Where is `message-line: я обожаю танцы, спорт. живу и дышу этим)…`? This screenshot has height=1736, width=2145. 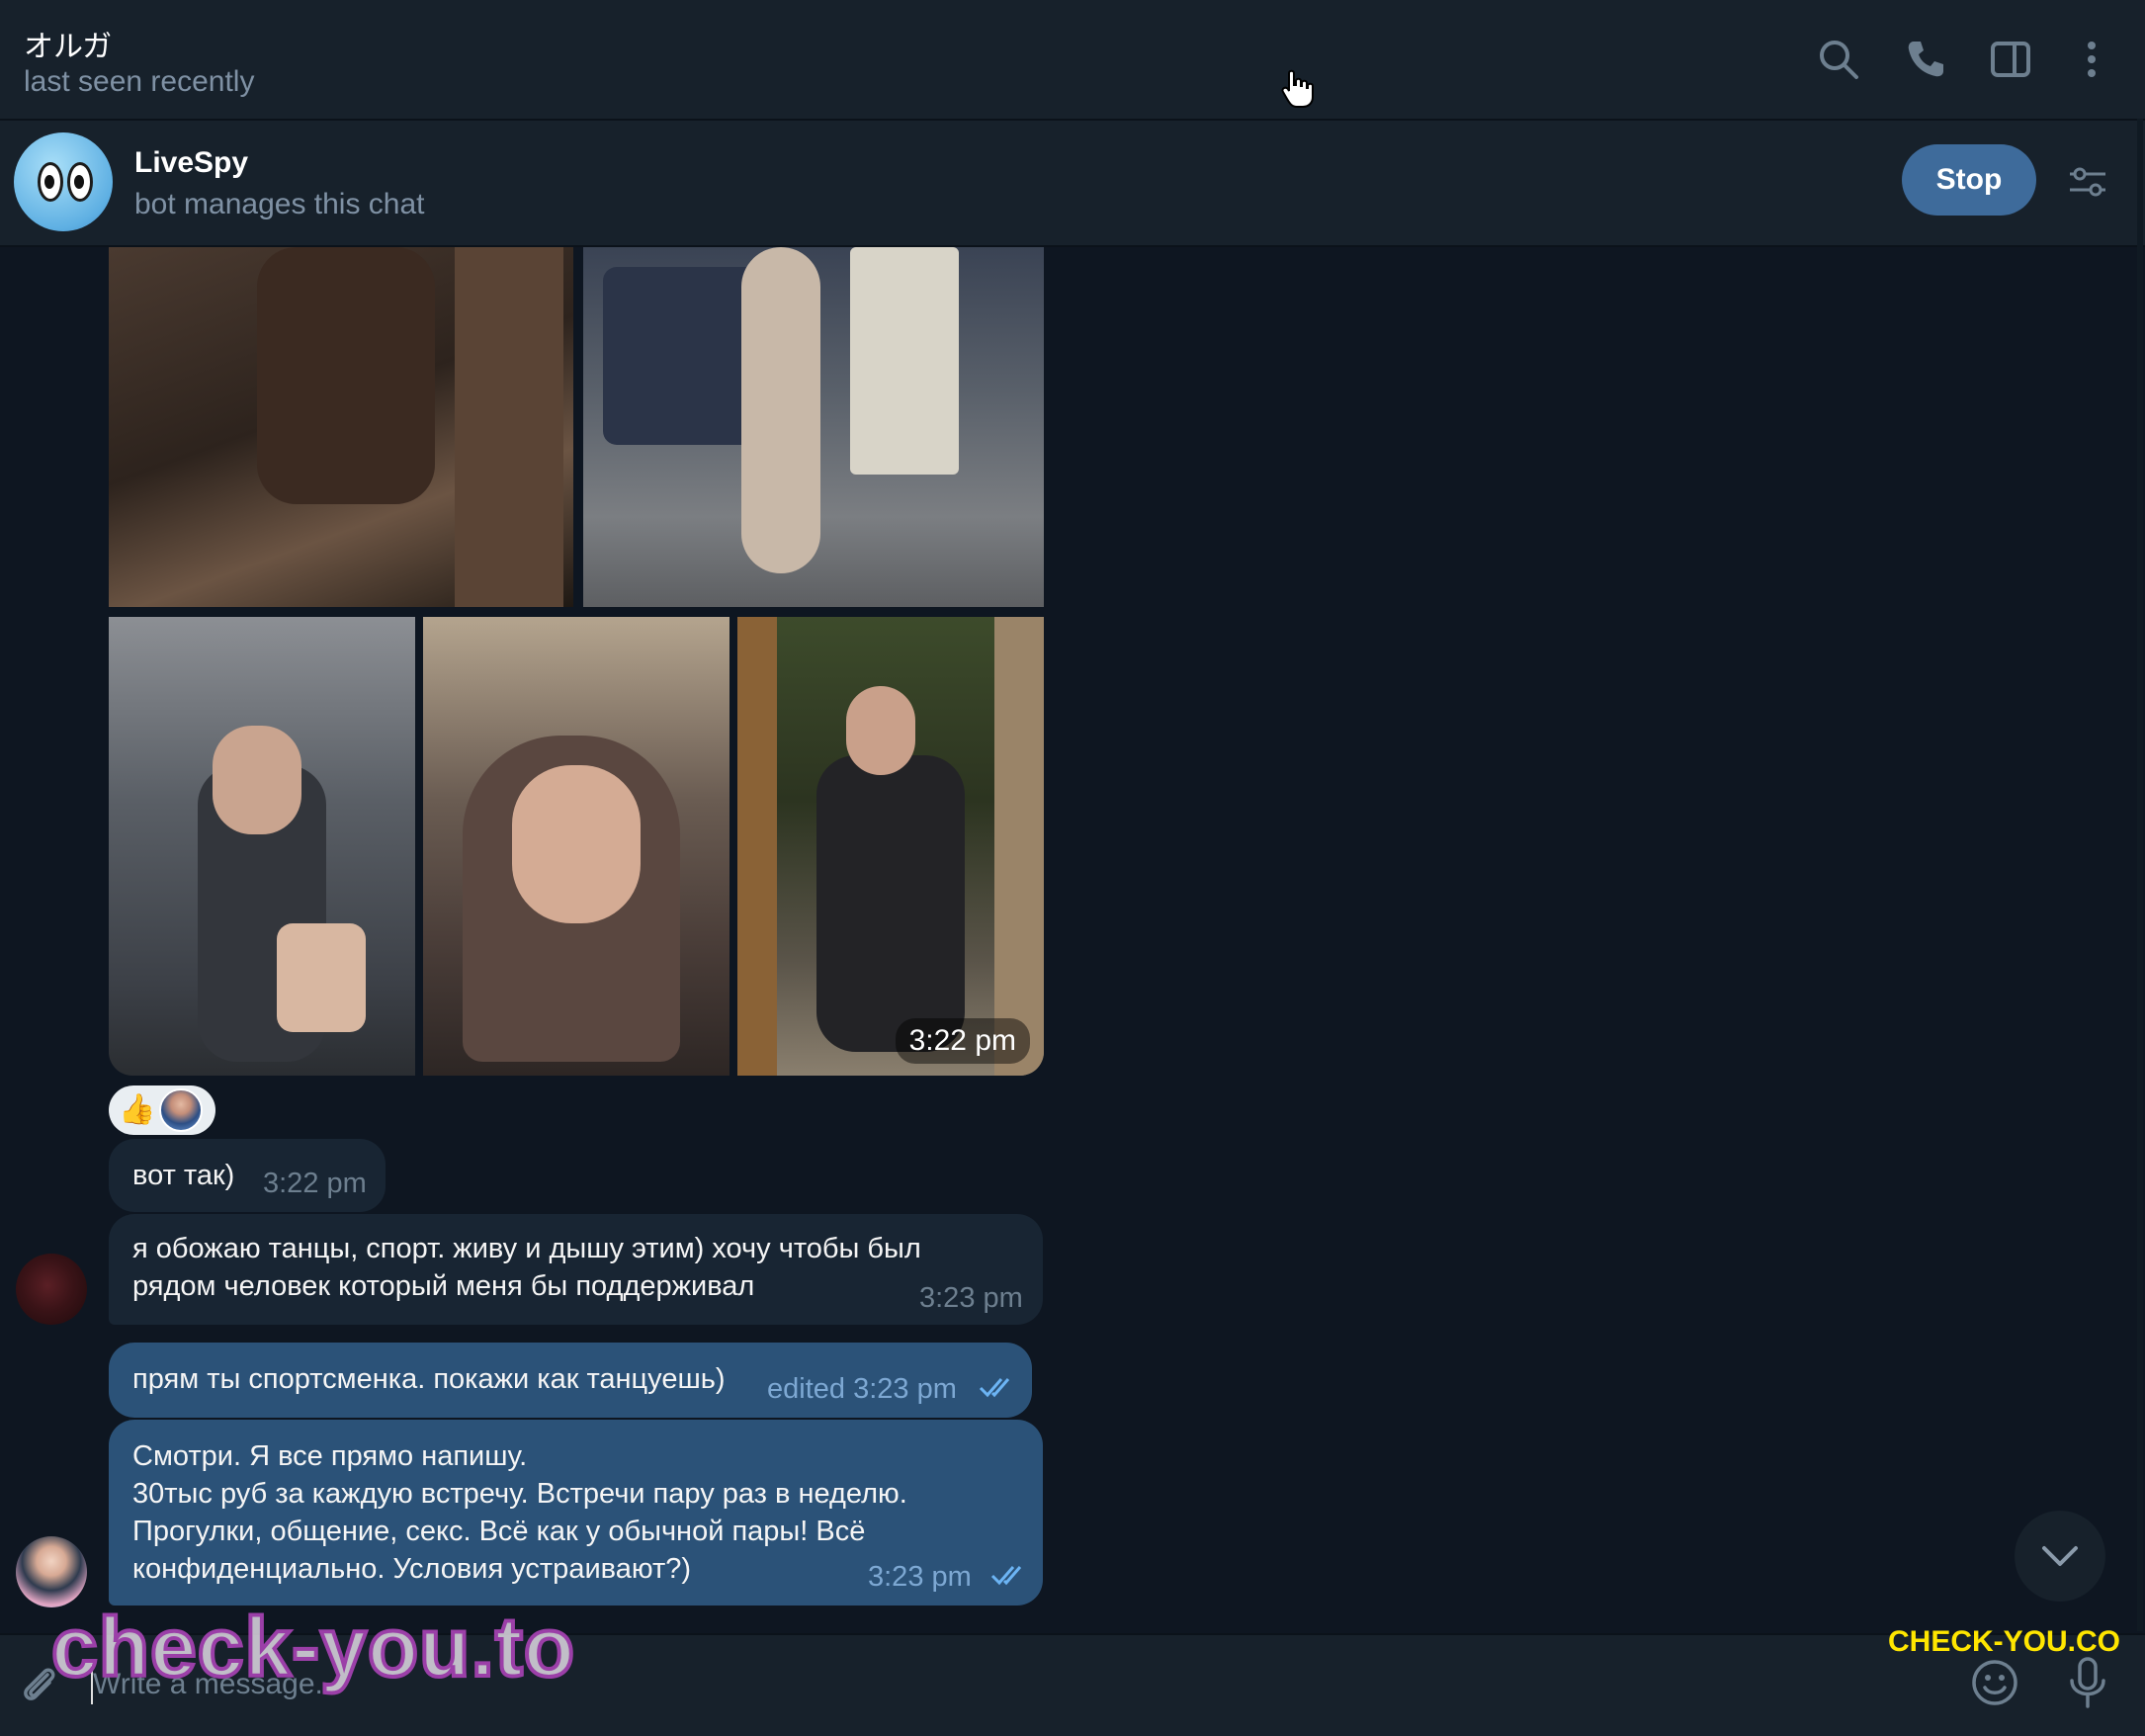 message-line: я обожаю танцы, спорт. живу и дышу этим)… is located at coordinates (526, 1248).